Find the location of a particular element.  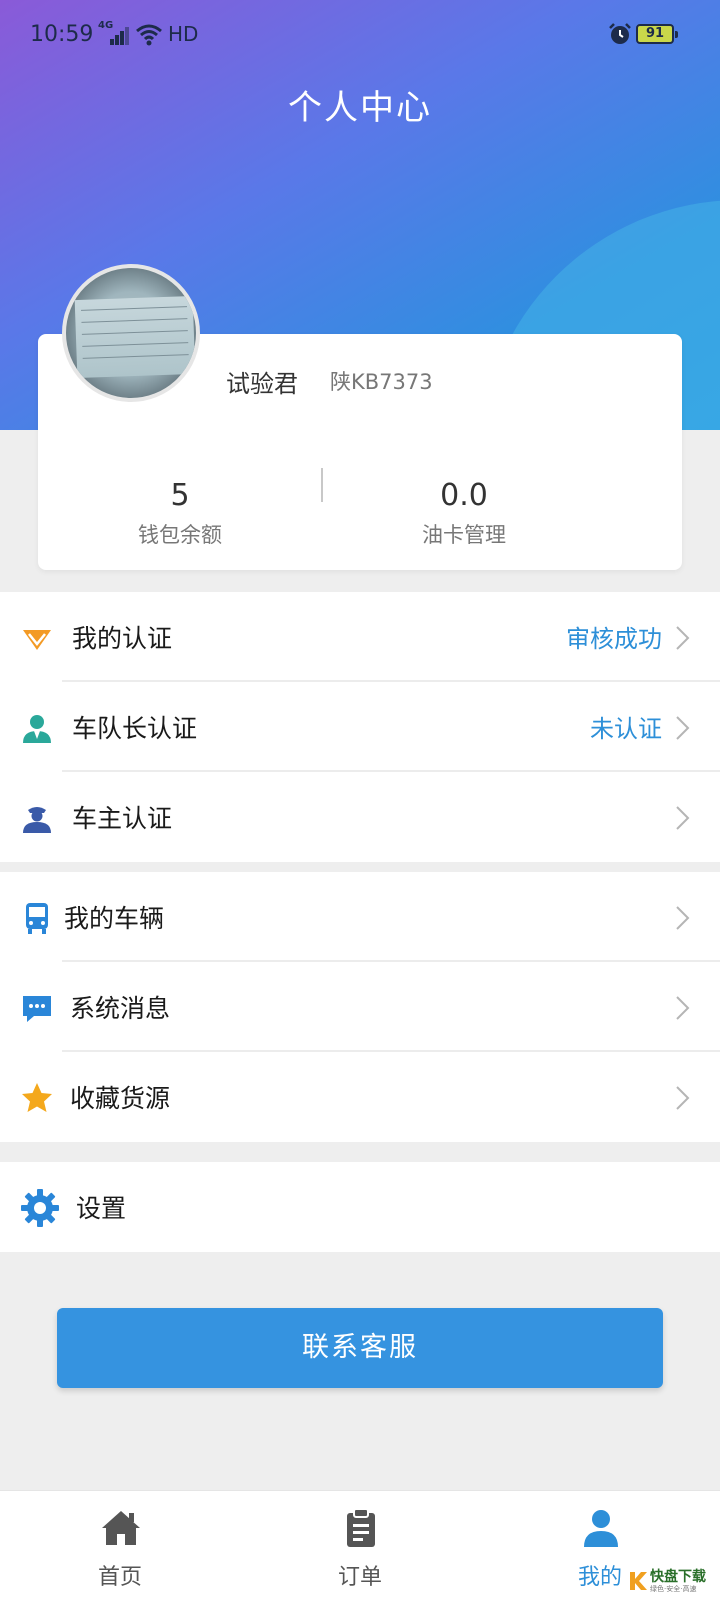

stat-divider is located at coordinates (322, 485).